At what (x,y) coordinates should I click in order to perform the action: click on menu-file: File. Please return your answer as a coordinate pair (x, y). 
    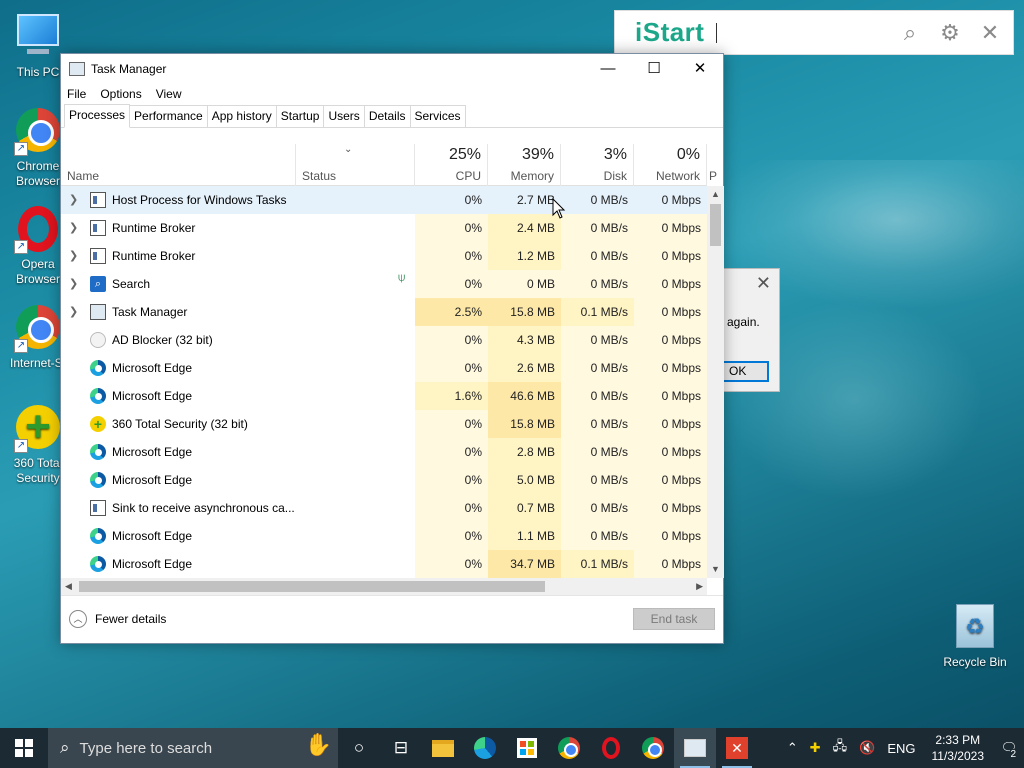
    Looking at the image, I should click on (76, 94).